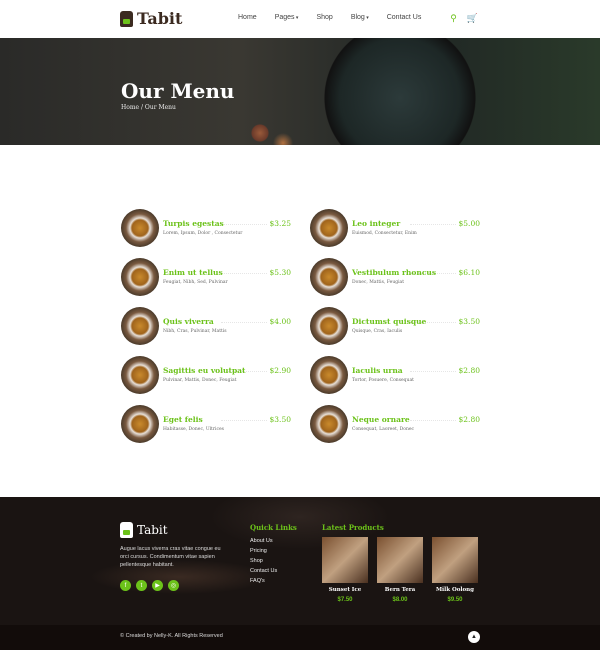  I want to click on product-name: Bern Tera, so click(400, 590).